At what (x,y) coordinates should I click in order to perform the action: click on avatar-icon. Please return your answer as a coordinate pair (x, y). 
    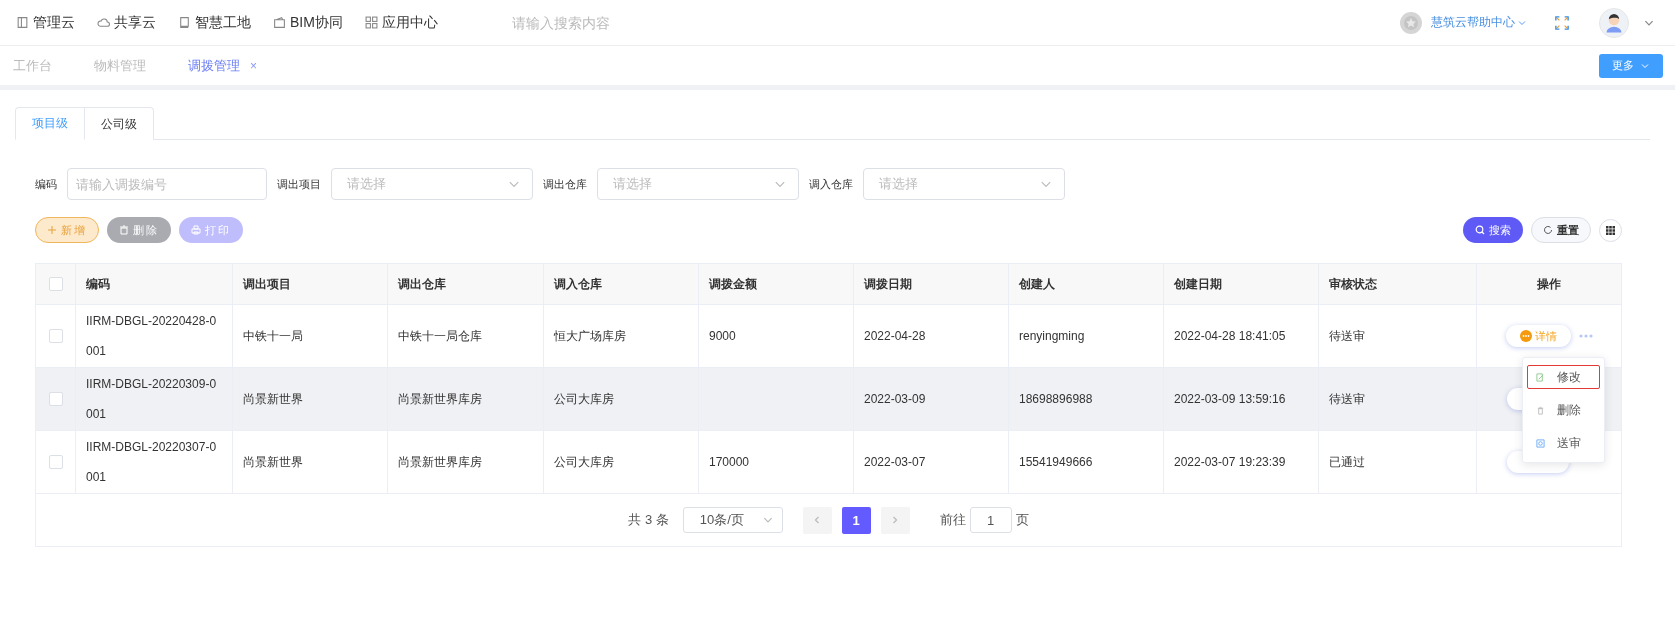
    Looking at the image, I should click on (1614, 22).